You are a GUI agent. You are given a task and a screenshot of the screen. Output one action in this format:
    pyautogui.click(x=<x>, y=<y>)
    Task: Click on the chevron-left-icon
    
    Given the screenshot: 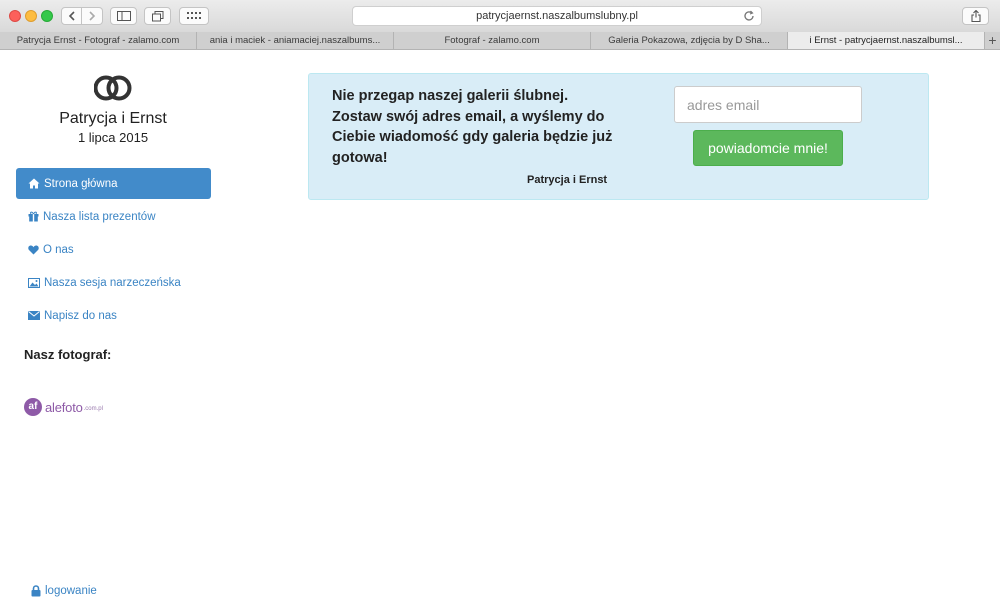 What is the action you would take?
    pyautogui.click(x=71, y=16)
    